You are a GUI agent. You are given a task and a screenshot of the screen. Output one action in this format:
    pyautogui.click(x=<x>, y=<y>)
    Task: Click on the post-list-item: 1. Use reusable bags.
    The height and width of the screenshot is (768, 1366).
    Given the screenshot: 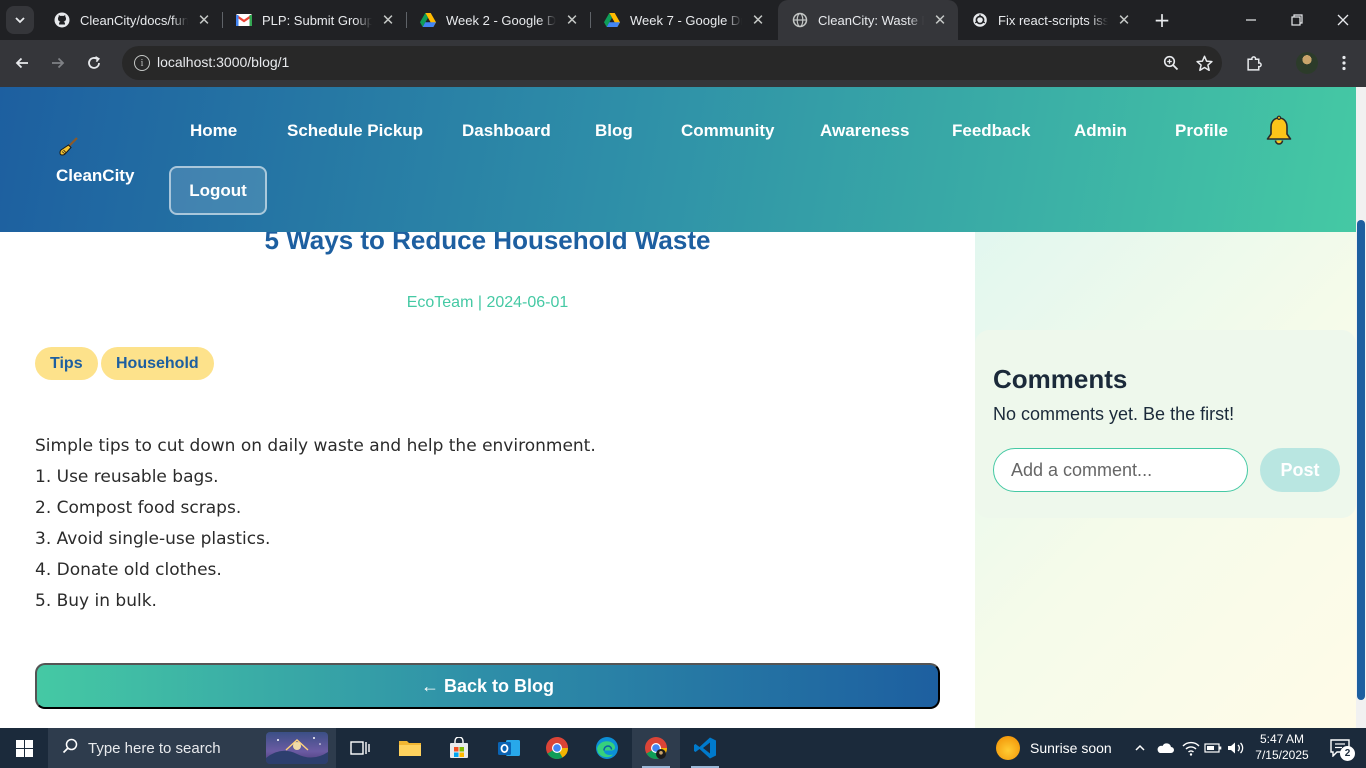 What is the action you would take?
    pyautogui.click(x=127, y=477)
    